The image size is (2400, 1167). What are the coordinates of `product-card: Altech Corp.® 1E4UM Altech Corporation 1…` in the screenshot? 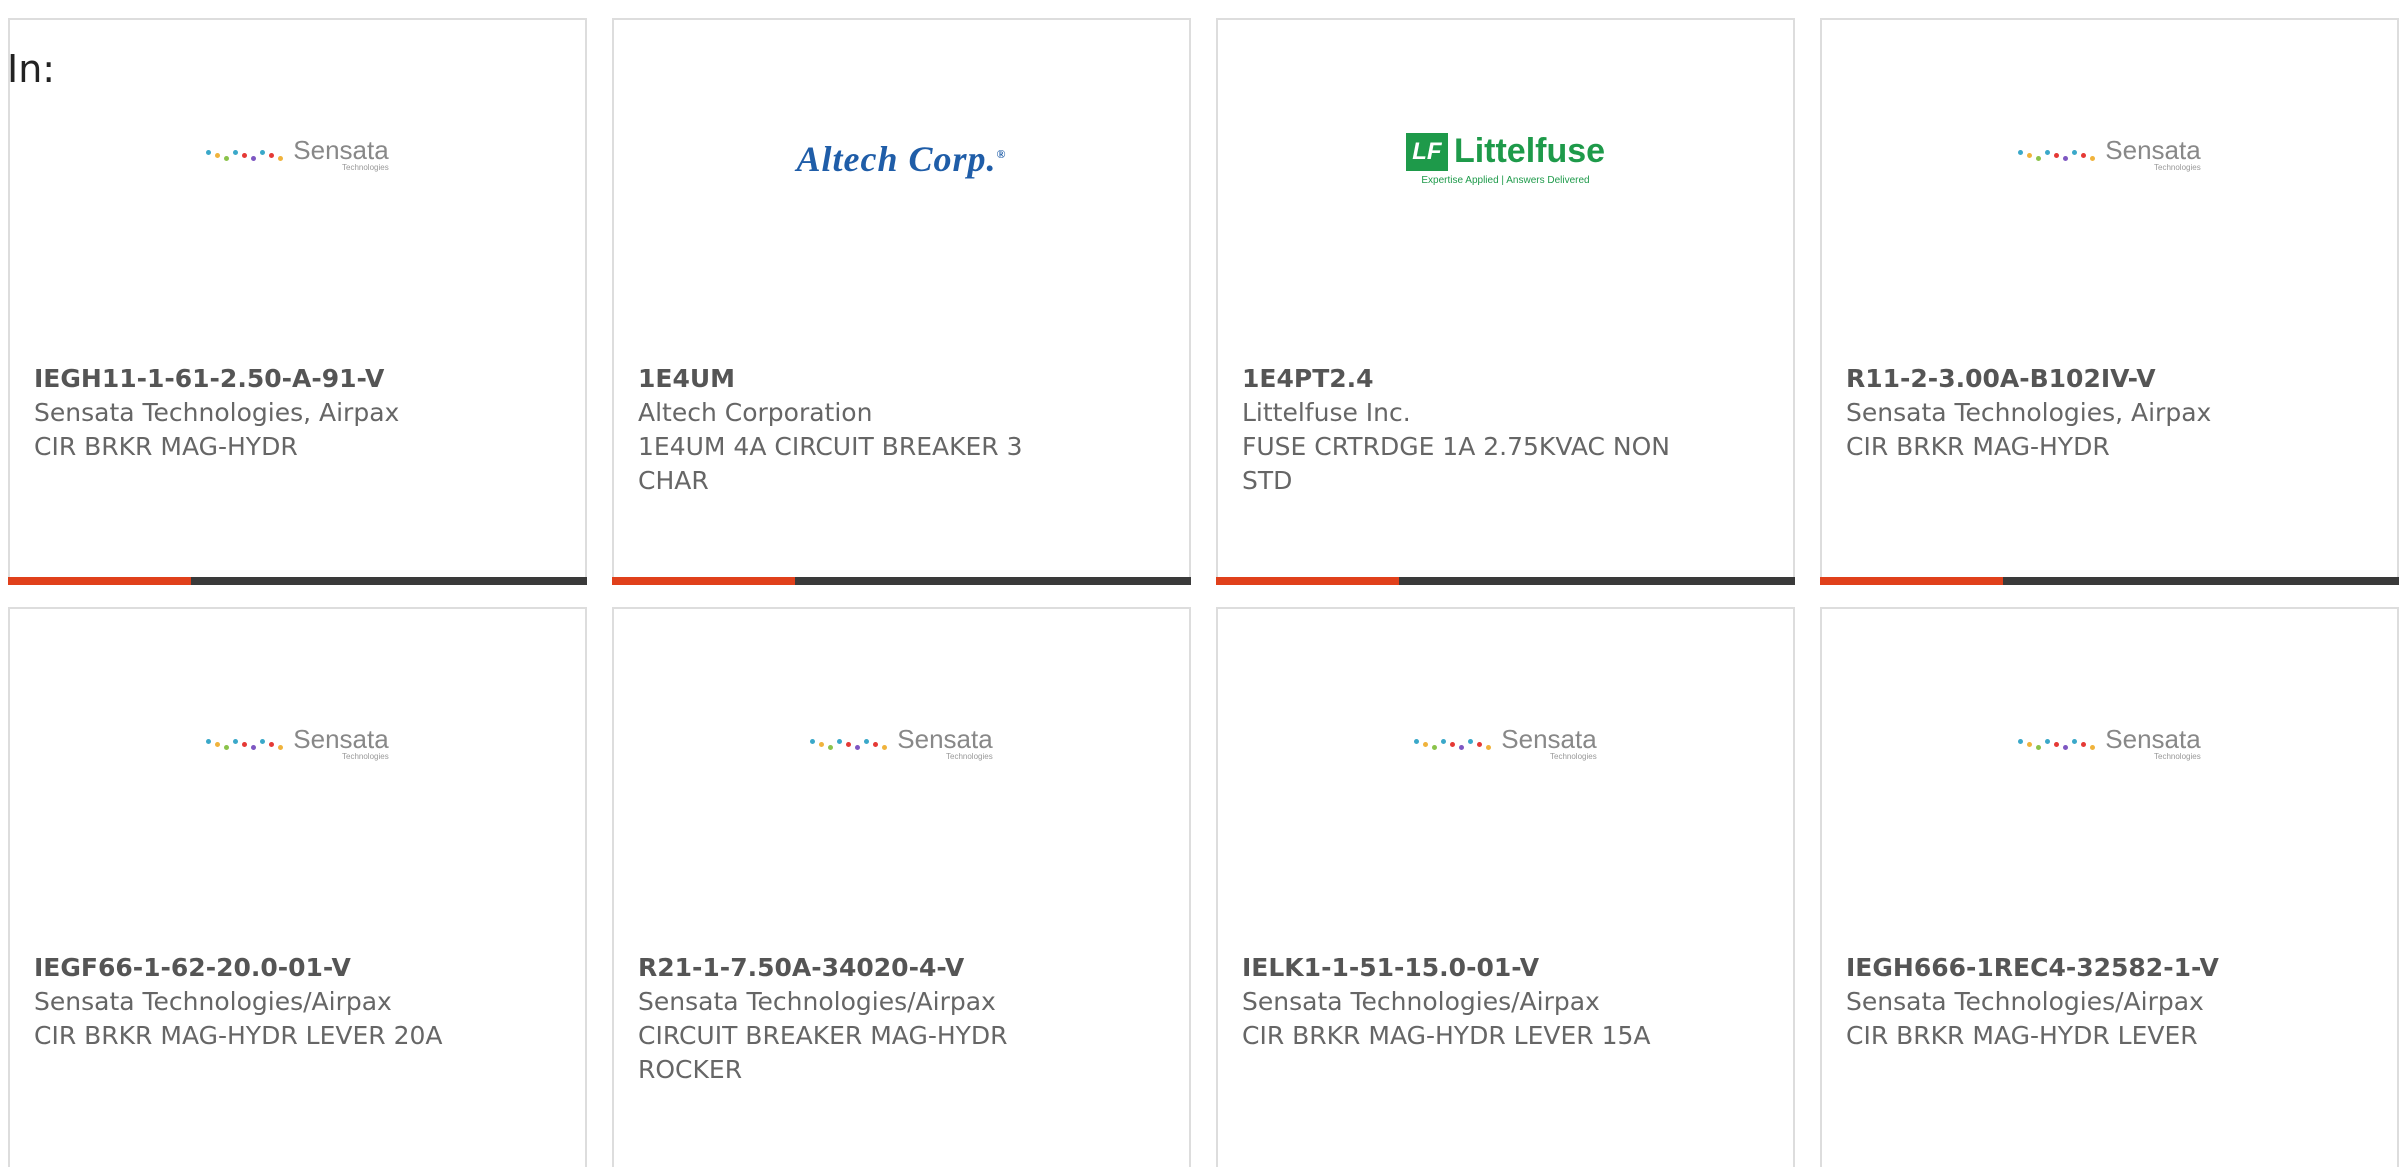 It's located at (901, 301).